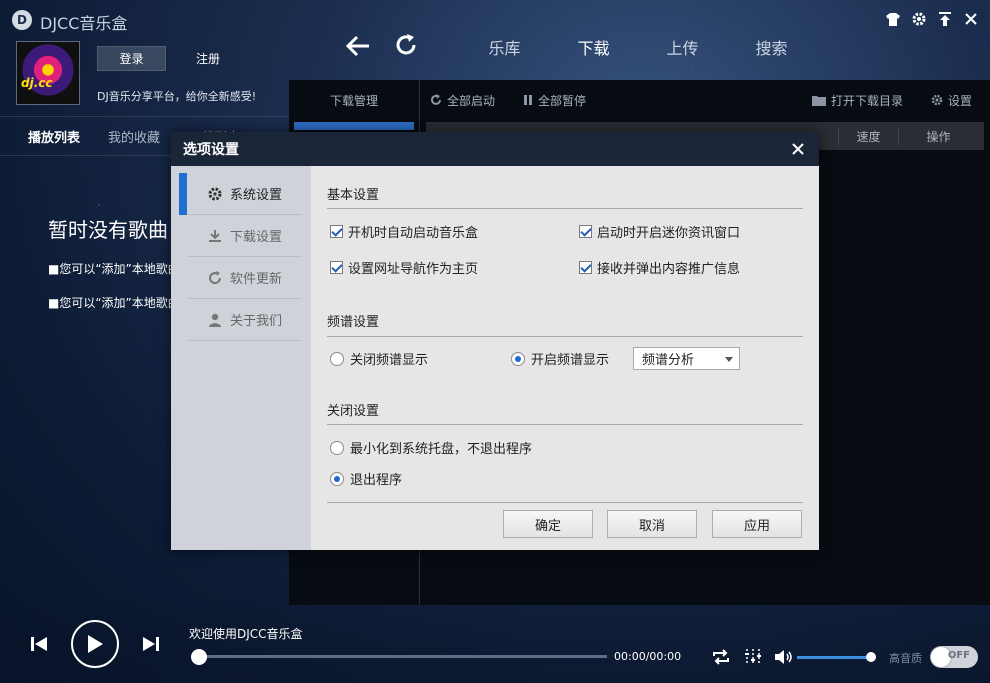 The height and width of the screenshot is (683, 990). What do you see at coordinates (570, 360) in the screenshot?
I see `radio-label: 开启频谱显示` at bounding box center [570, 360].